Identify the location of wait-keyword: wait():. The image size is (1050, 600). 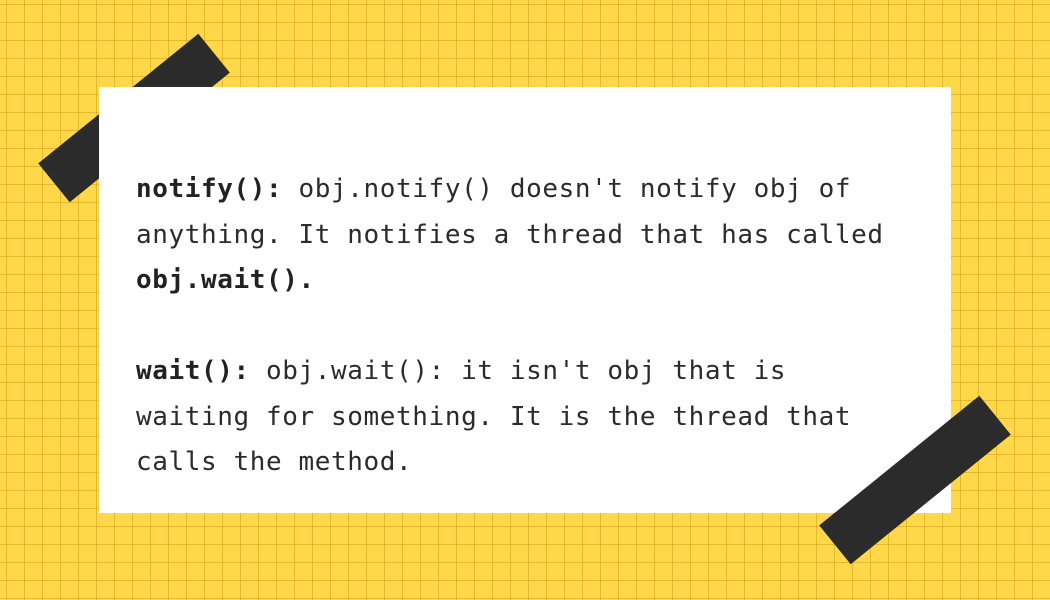
(193, 371).